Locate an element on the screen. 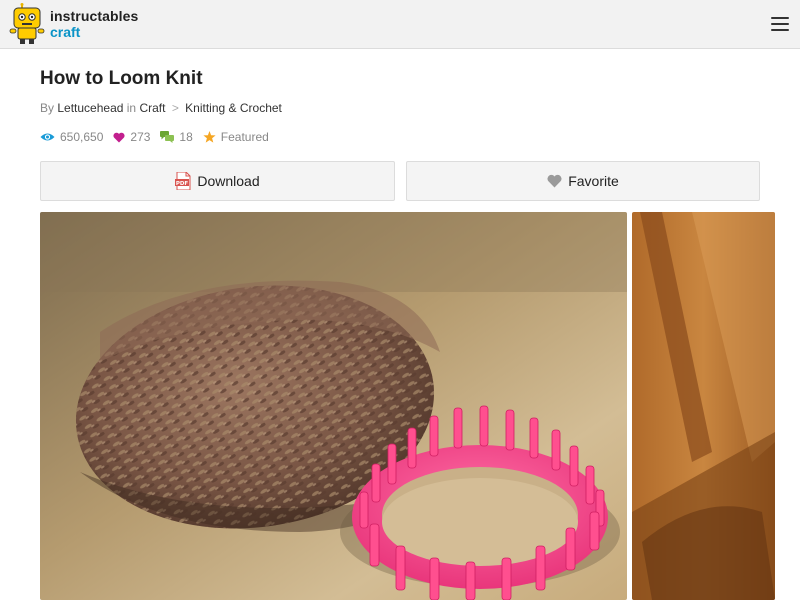  top-bar: instructables craft is located at coordinates (400, 24).